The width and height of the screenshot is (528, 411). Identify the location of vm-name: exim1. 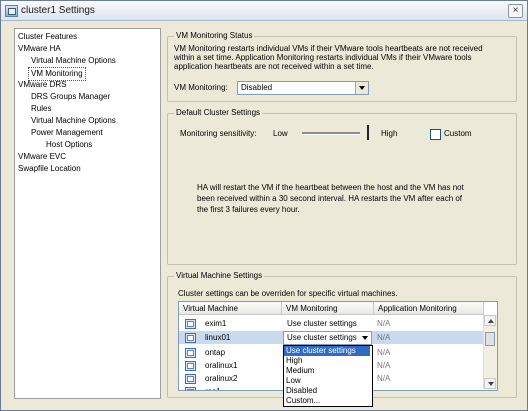
(216, 323).